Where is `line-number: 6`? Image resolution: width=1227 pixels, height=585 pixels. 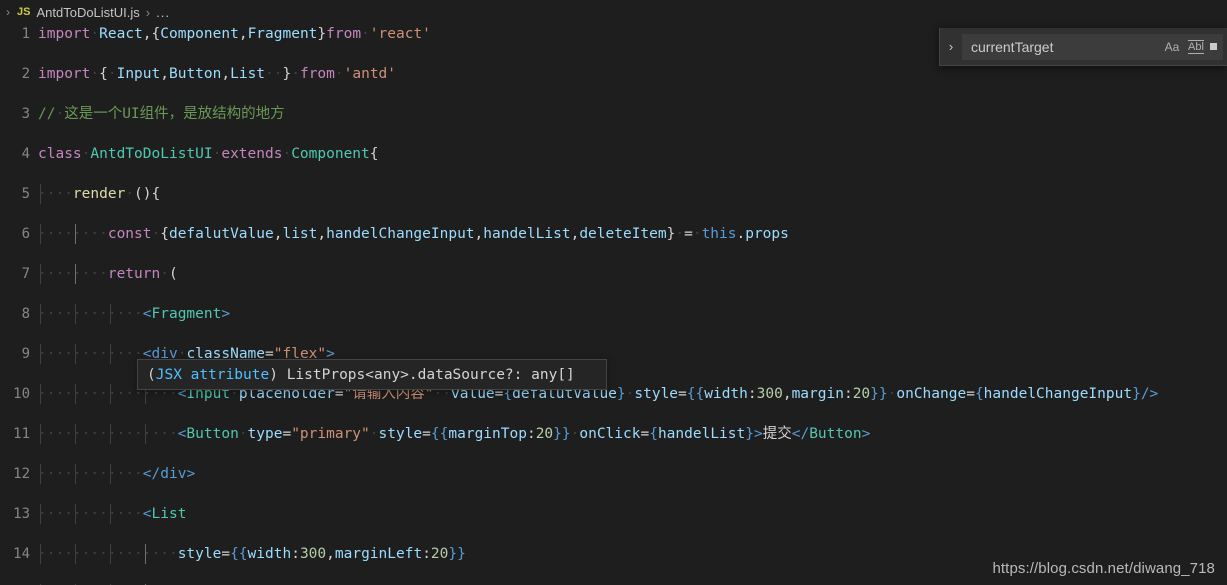 line-number: 6 is located at coordinates (25, 234).